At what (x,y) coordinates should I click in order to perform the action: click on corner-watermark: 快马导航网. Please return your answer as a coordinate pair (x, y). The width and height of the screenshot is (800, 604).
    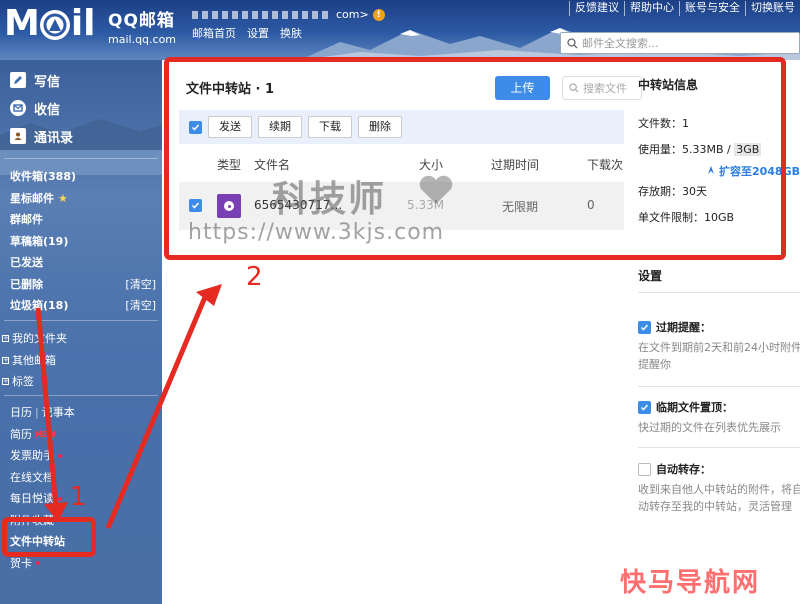
    Looking at the image, I should click on (690, 583).